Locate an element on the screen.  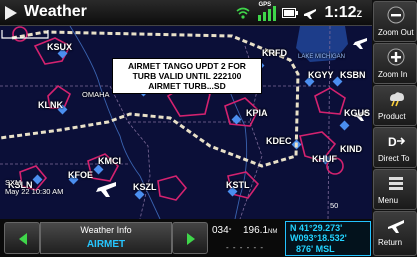
battery-icon is located at coordinates (290, 13).